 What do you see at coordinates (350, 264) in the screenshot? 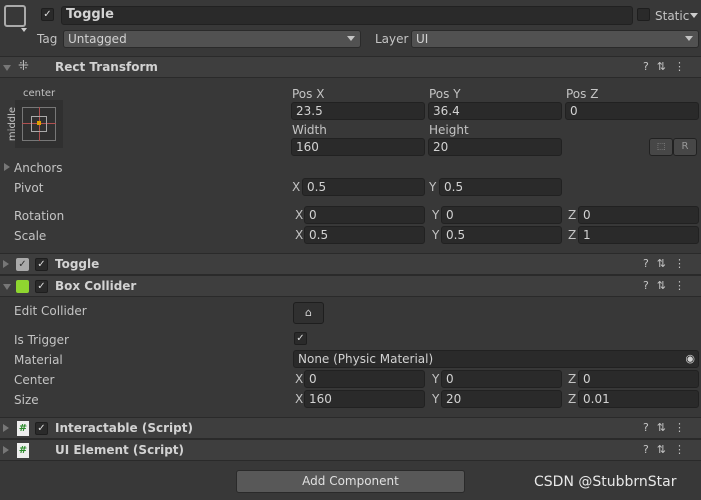
I see `toggle-component-header: ✓ ✓ Toggle ?⇅⋮` at bounding box center [350, 264].